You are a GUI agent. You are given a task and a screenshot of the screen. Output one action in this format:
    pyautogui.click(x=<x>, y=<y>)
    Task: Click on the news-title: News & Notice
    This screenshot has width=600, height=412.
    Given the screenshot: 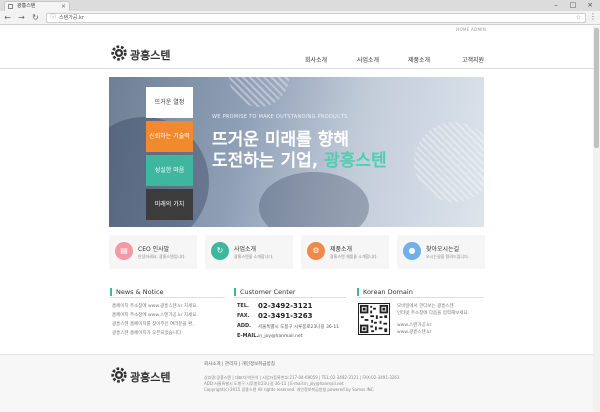 What is the action you would take?
    pyautogui.click(x=137, y=292)
    